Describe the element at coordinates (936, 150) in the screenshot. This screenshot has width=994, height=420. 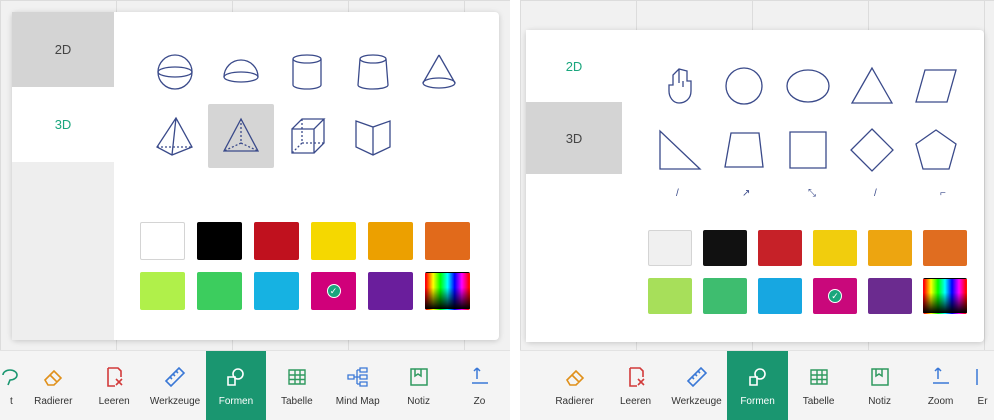
I see `pentagon-icon` at that location.